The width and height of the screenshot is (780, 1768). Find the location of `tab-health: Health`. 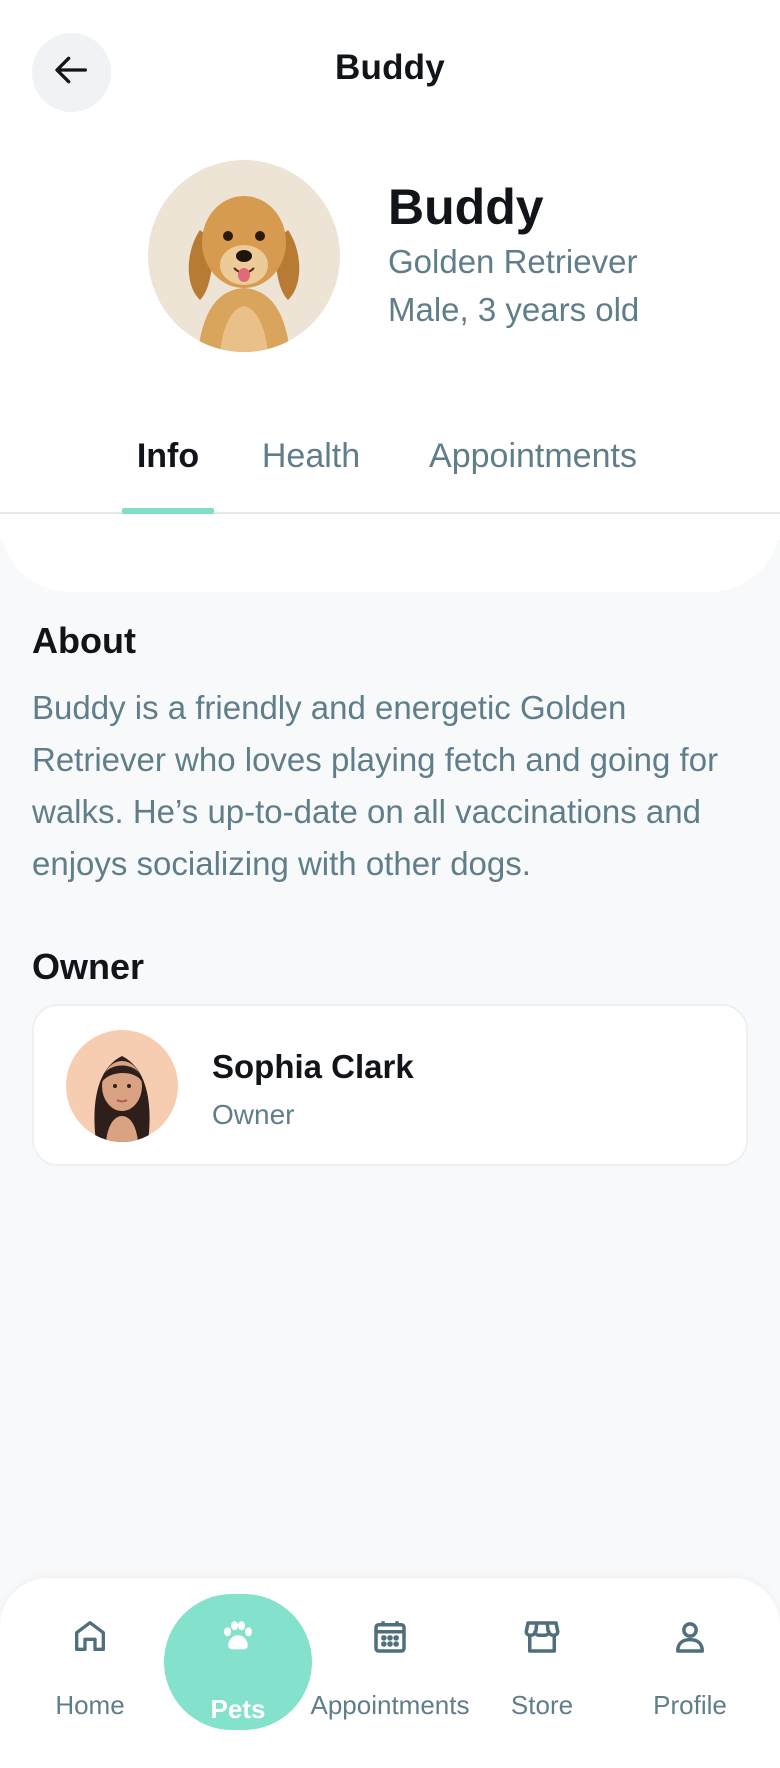

tab-health: Health is located at coordinates (311, 472).